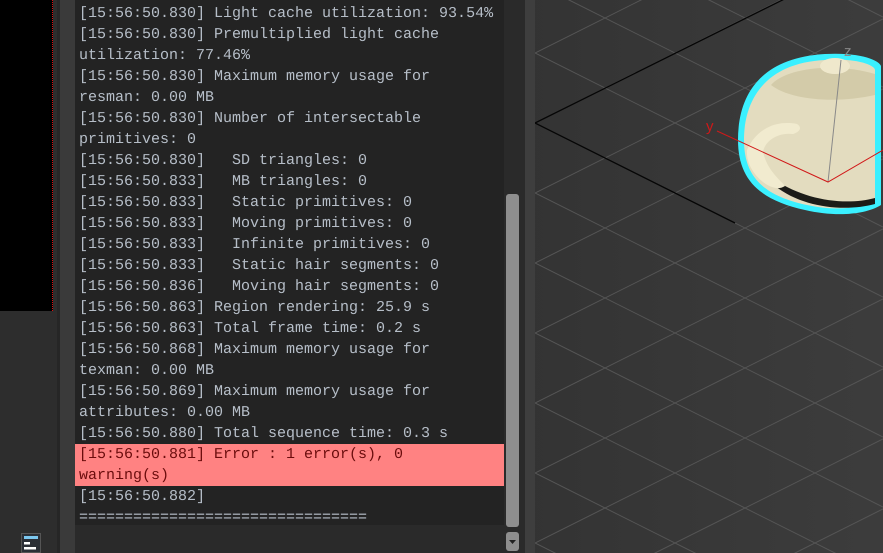 Image resolution: width=883 pixels, height=553 pixels. I want to click on log-line: [15:56:50.830] SD triangles: 0, so click(223, 161).